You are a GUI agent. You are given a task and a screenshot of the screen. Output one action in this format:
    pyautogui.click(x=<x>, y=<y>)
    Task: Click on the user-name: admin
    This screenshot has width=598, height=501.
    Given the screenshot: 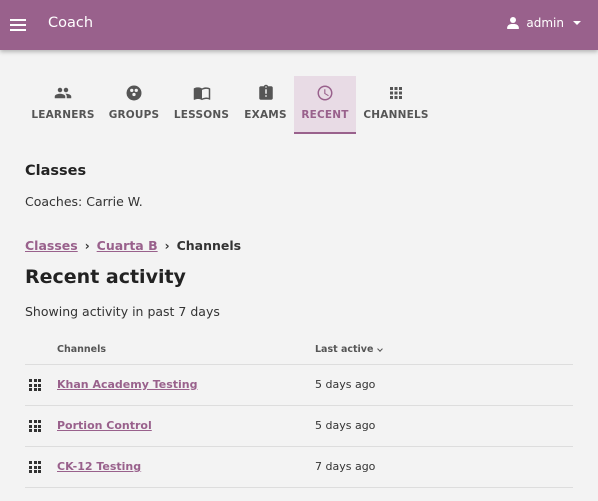 What is the action you would take?
    pyautogui.click(x=545, y=23)
    